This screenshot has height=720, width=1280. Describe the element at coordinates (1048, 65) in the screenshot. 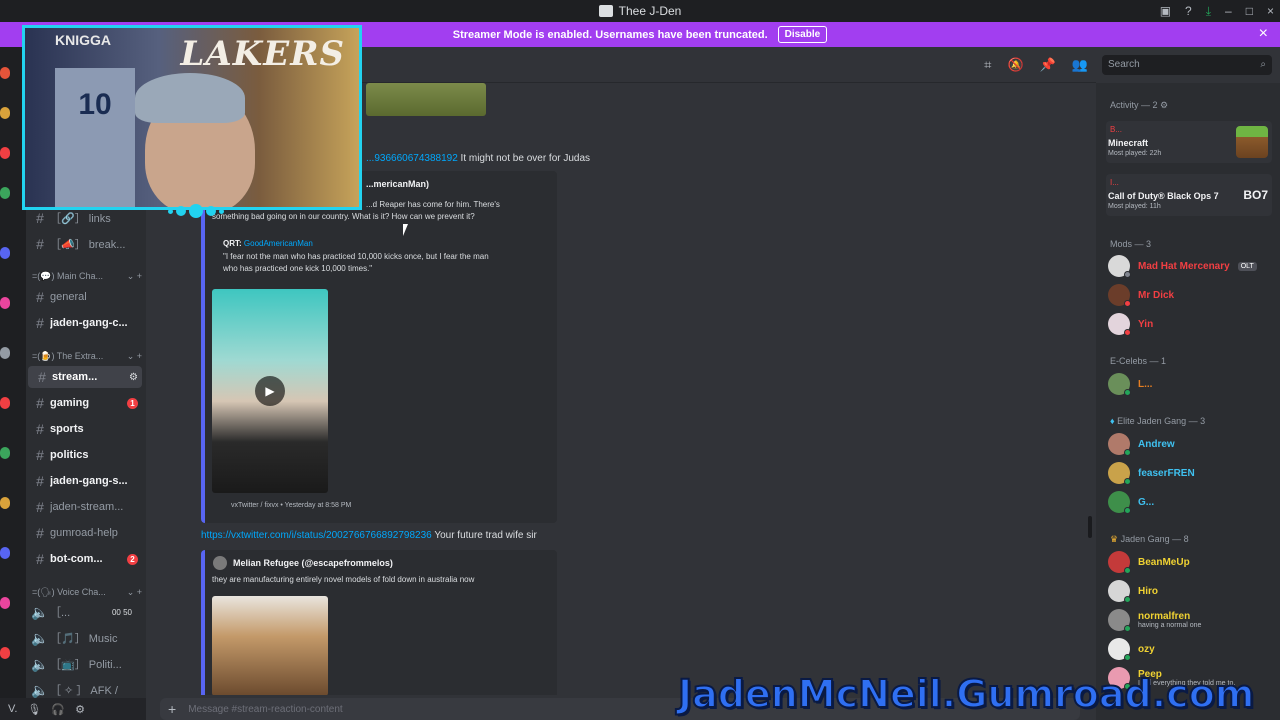

I see `pinned-messages-icon: 📌` at that location.